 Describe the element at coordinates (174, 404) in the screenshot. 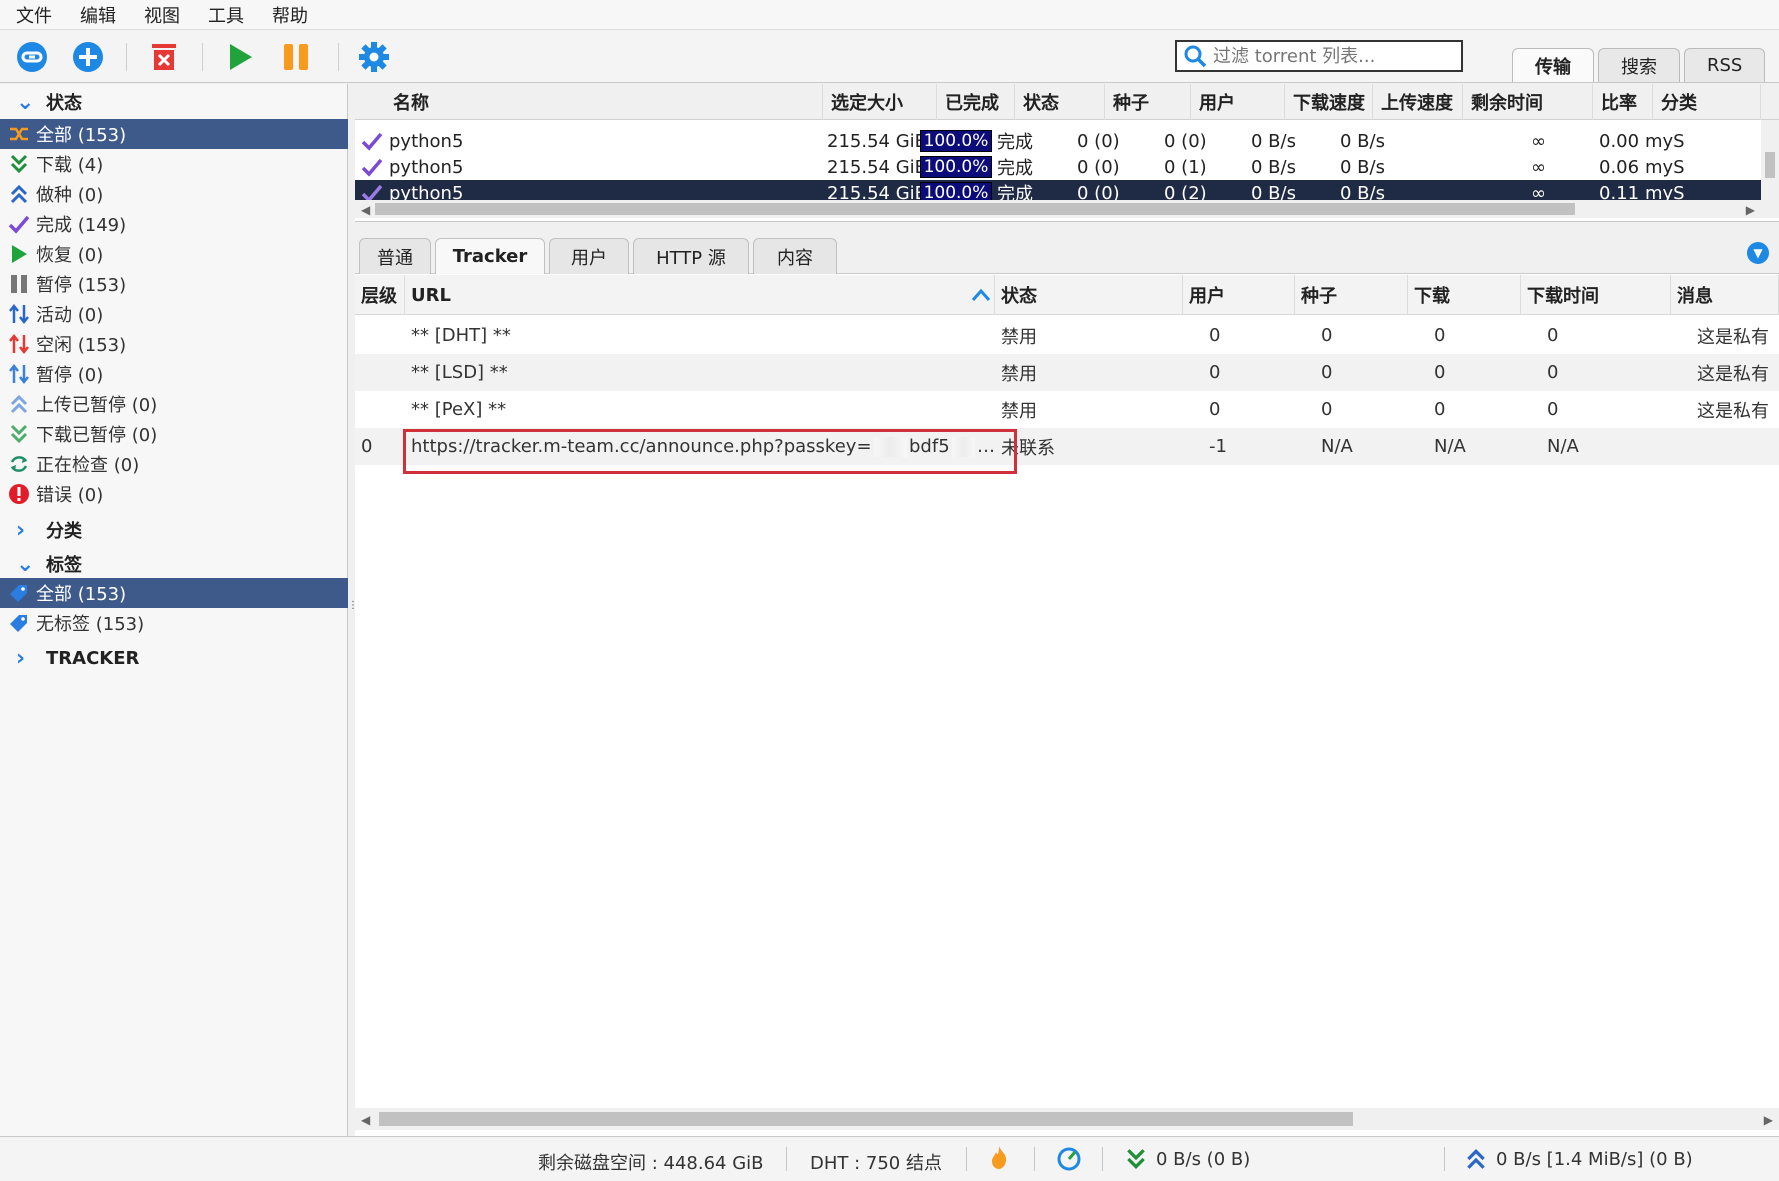

I see `filter-stalled-uploading: 上传已暂停 (0)` at that location.